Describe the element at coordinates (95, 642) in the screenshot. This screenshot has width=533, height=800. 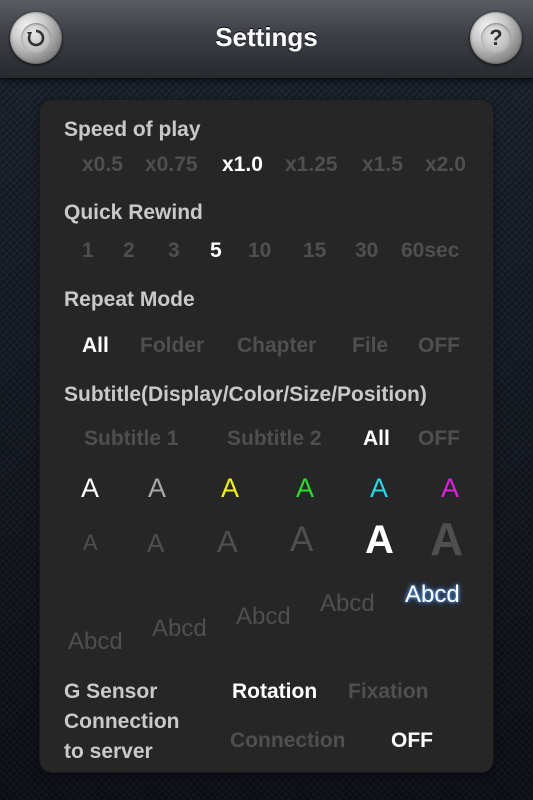
I see `subtitle-position-1: Abcd` at that location.